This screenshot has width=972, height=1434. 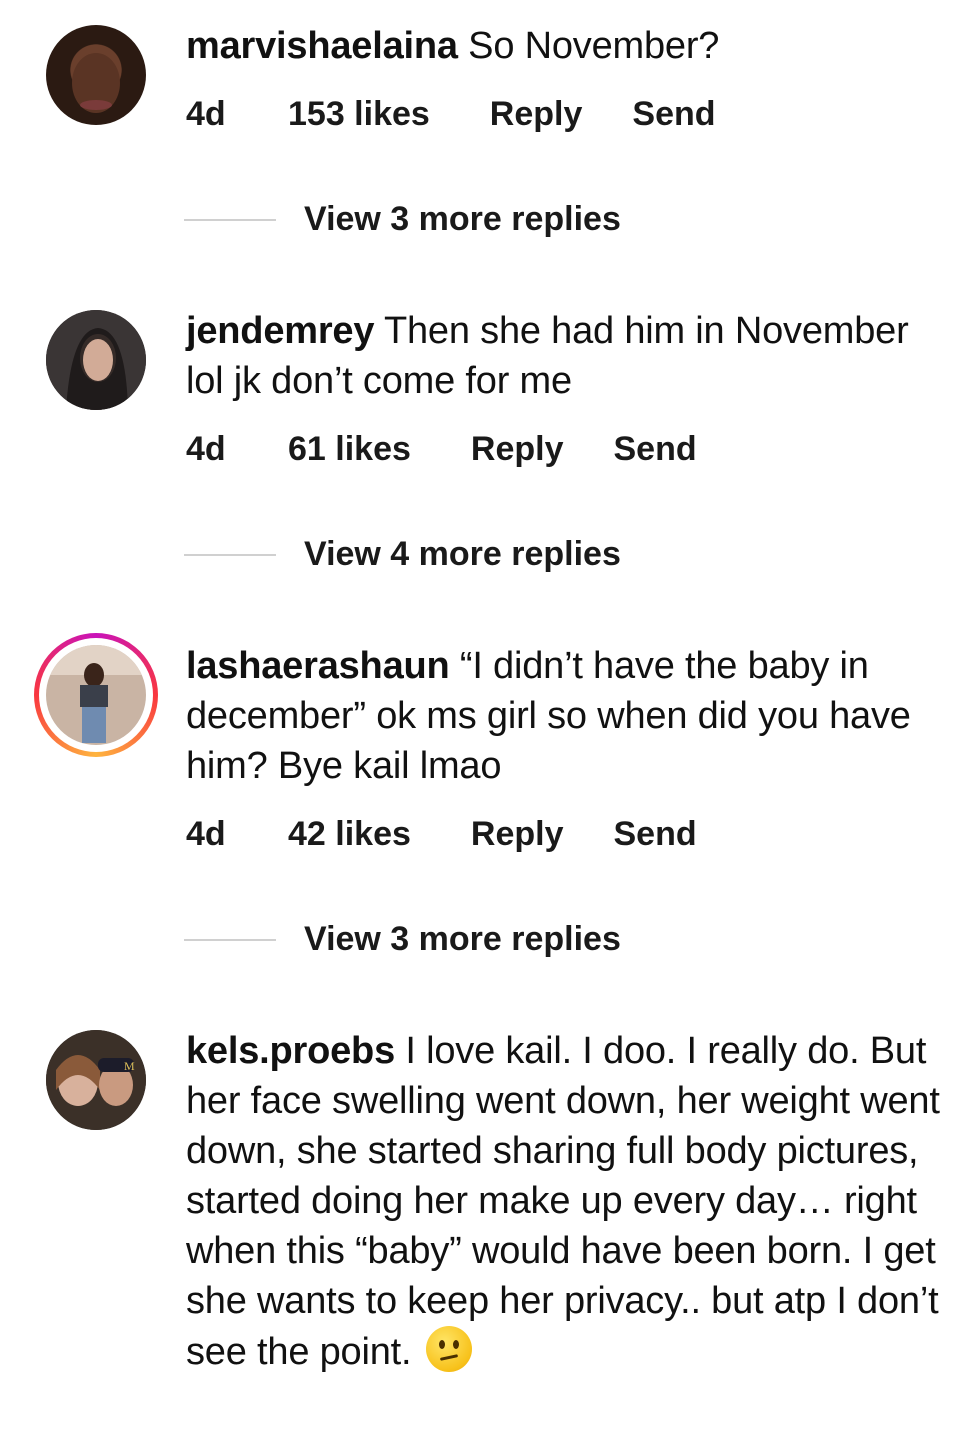 I want to click on comment-username: jendemrey, so click(x=280, y=331).